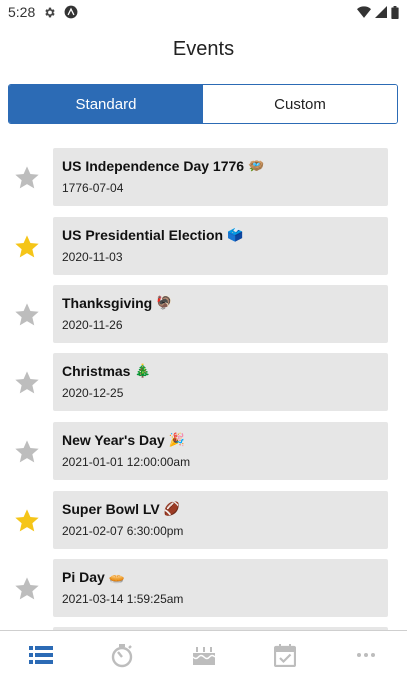 Image resolution: width=407 pixels, height=679 pixels. I want to click on bottom-navigation, so click(203, 654).